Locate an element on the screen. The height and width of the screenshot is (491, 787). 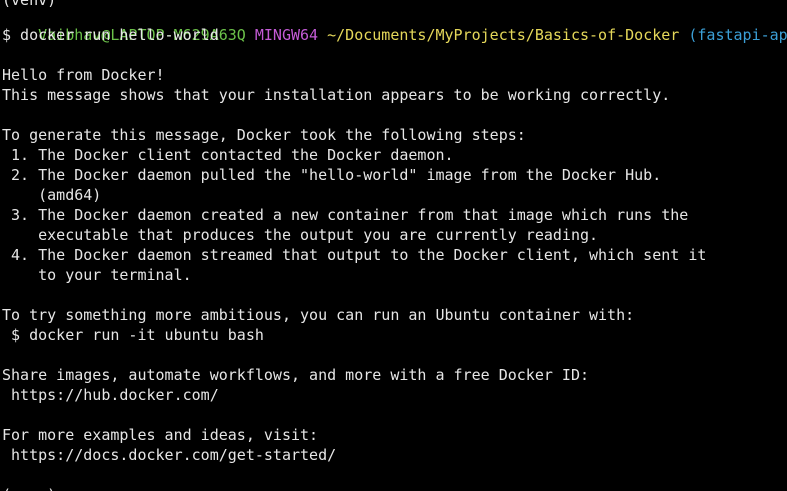
output-line: (amd64) is located at coordinates (52, 195).